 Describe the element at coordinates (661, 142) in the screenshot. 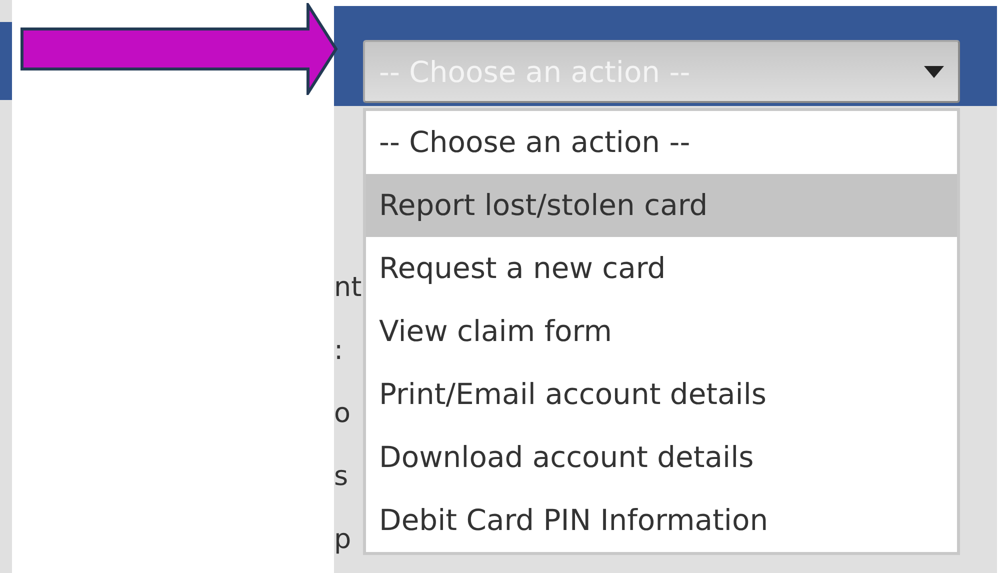

I see `dropdown-option: -- Choose an action --` at that location.